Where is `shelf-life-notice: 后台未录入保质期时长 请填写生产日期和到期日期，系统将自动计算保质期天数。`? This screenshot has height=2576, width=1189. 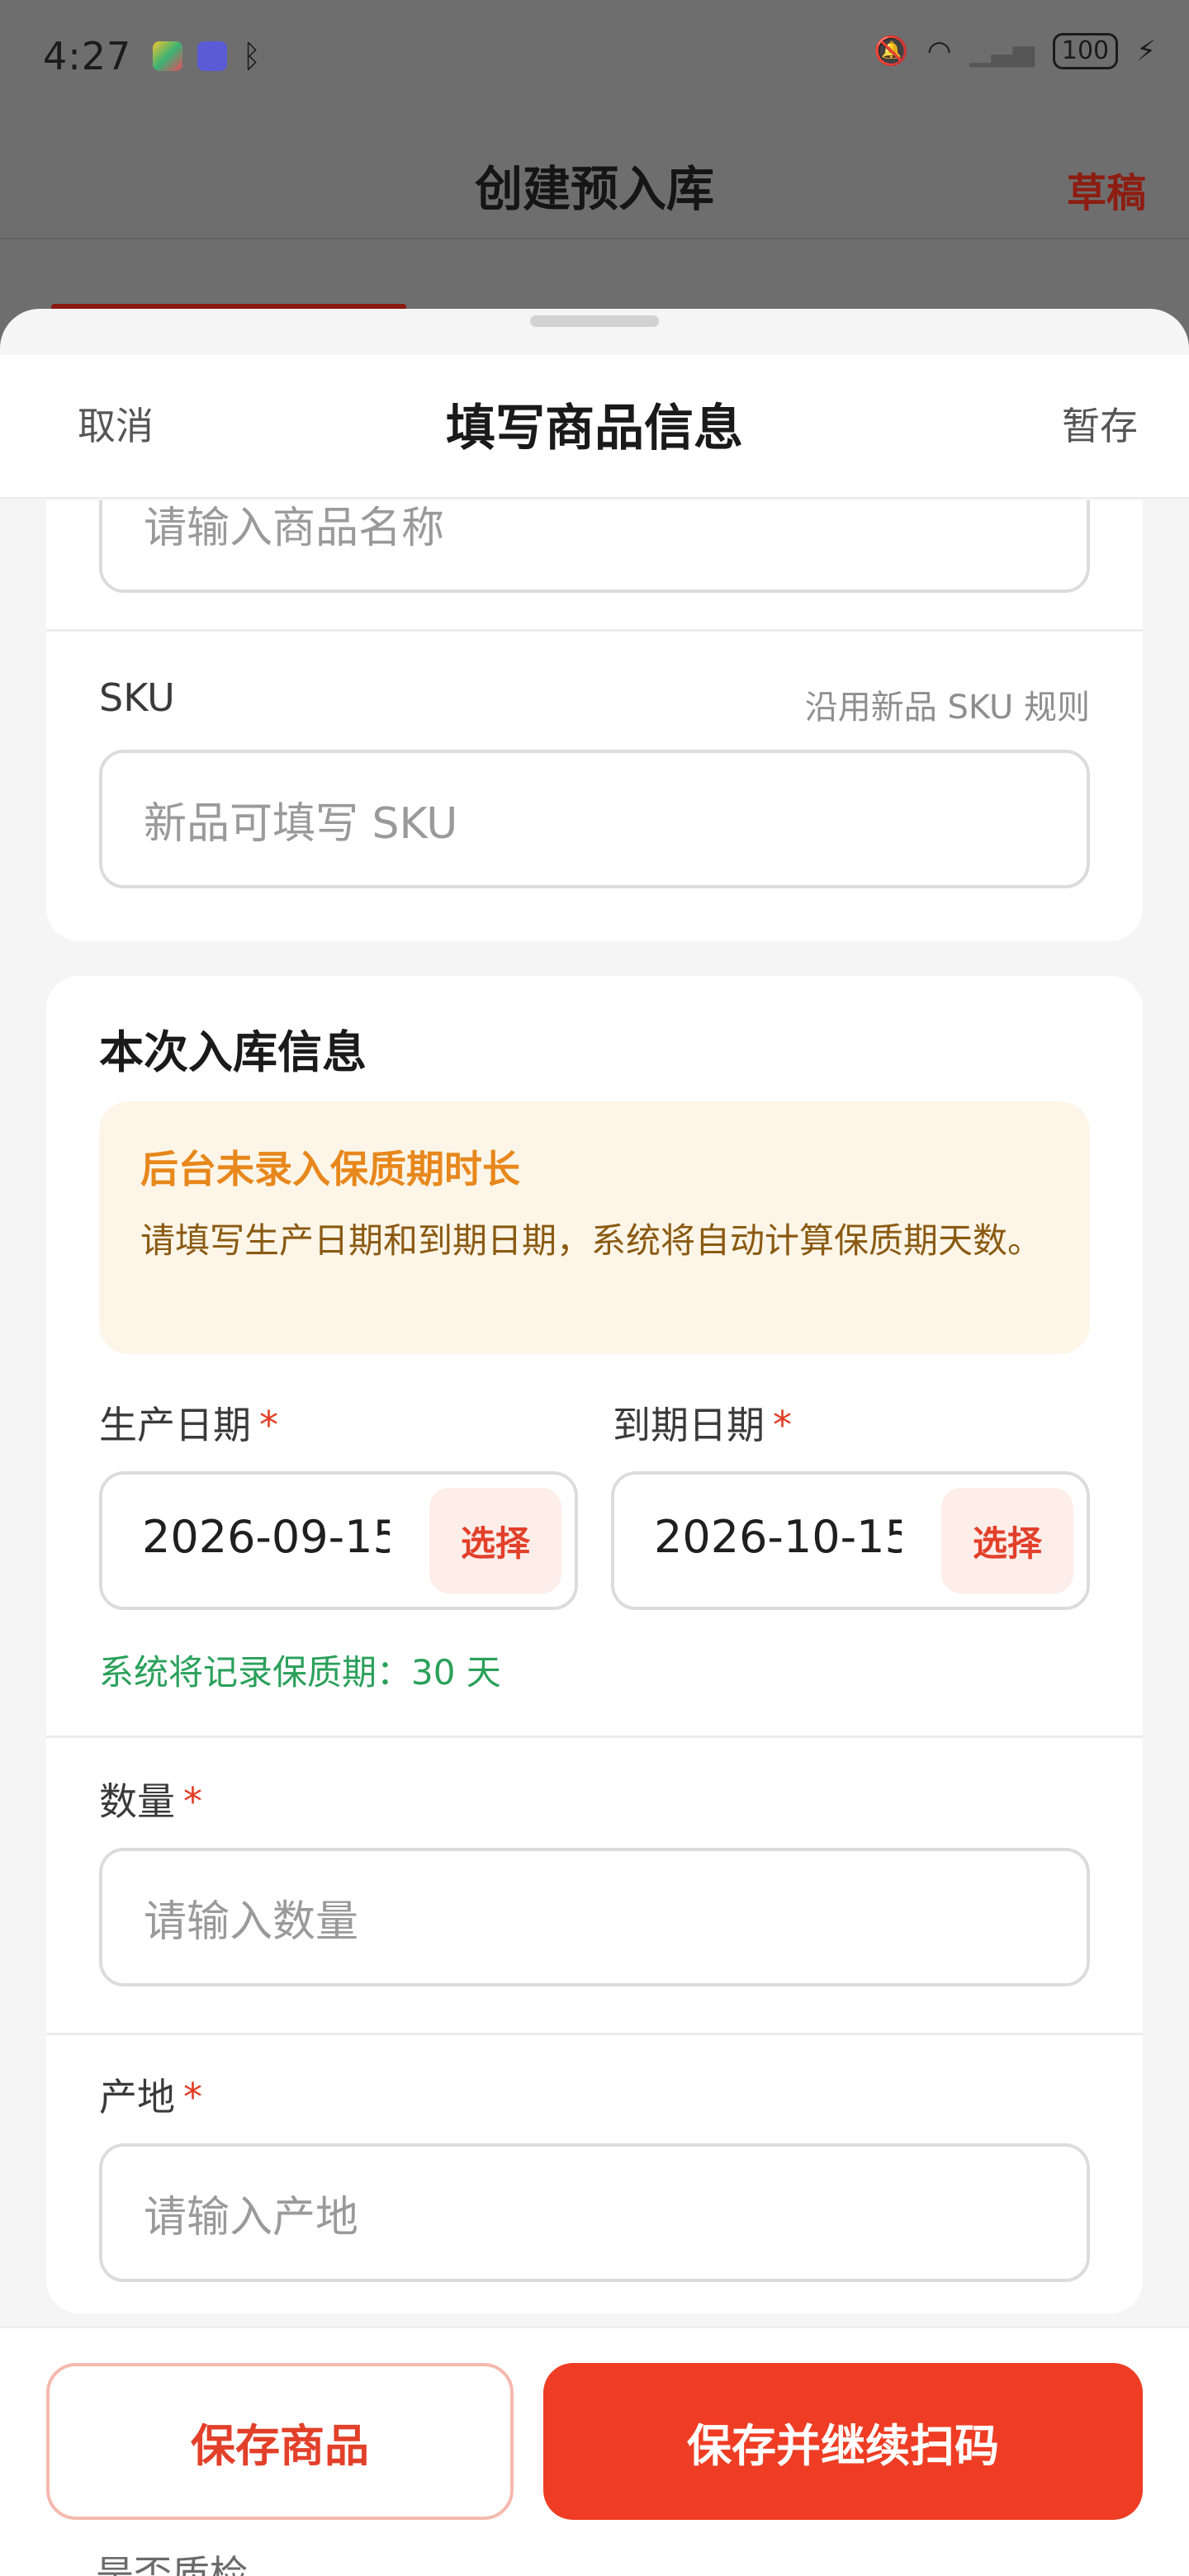
shelf-life-notice: 后台未录入保质期时长 请填写生产日期和到期日期，系统将自动计算保质期天数。 is located at coordinates (594, 1227).